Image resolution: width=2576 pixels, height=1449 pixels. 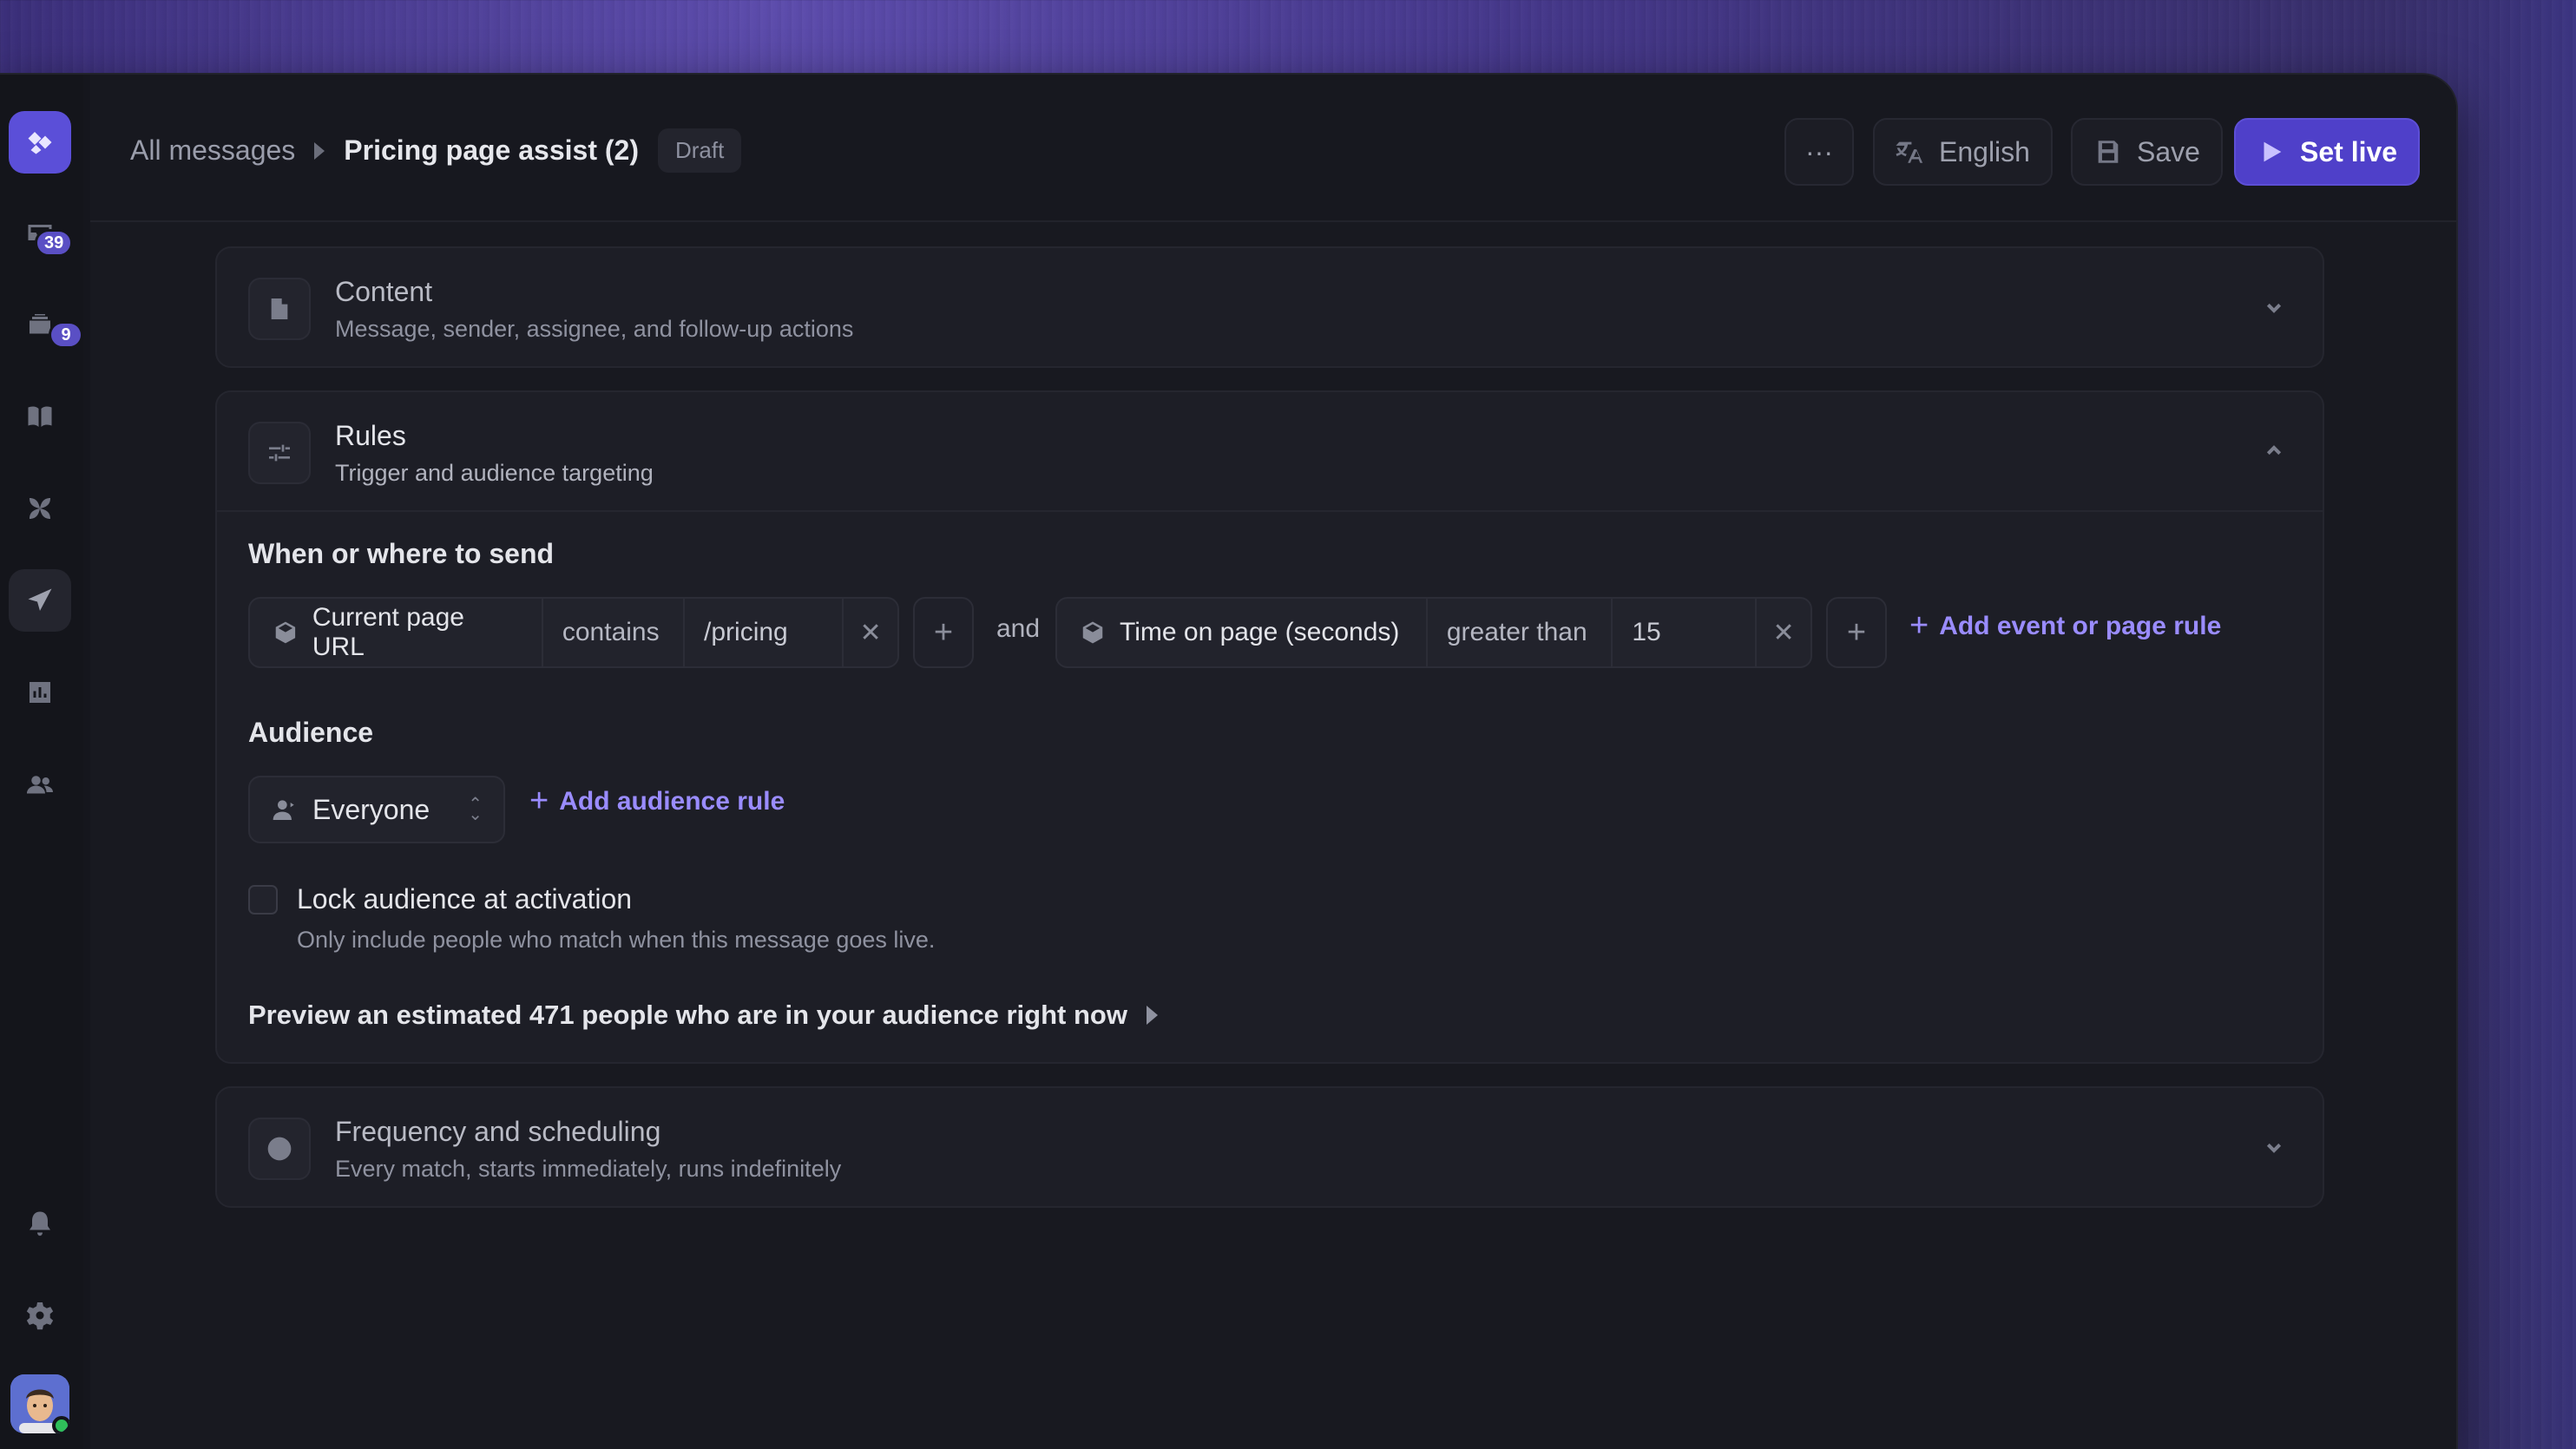 I want to click on language-button: English, so click(x=1963, y=152).